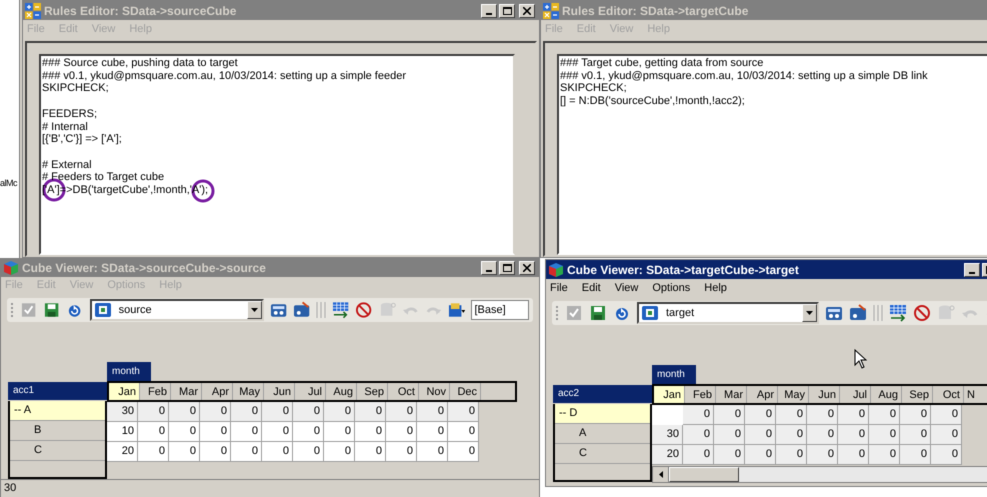 This screenshot has height=497, width=987. What do you see at coordinates (122, 432) in the screenshot?
I see `data-cell: 10` at bounding box center [122, 432].